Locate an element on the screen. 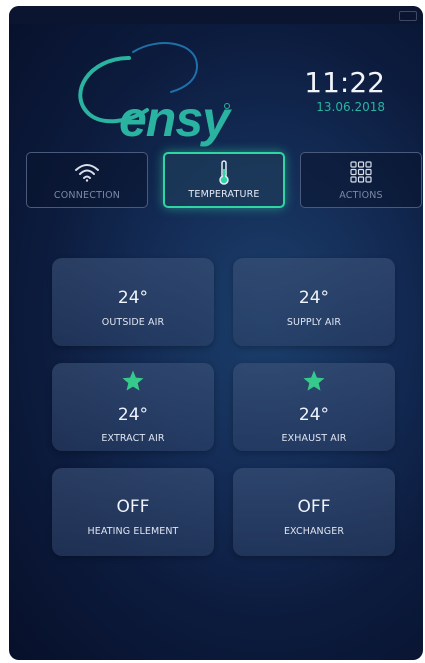 This screenshot has height=663, width=425. battery-icon is located at coordinates (408, 16).